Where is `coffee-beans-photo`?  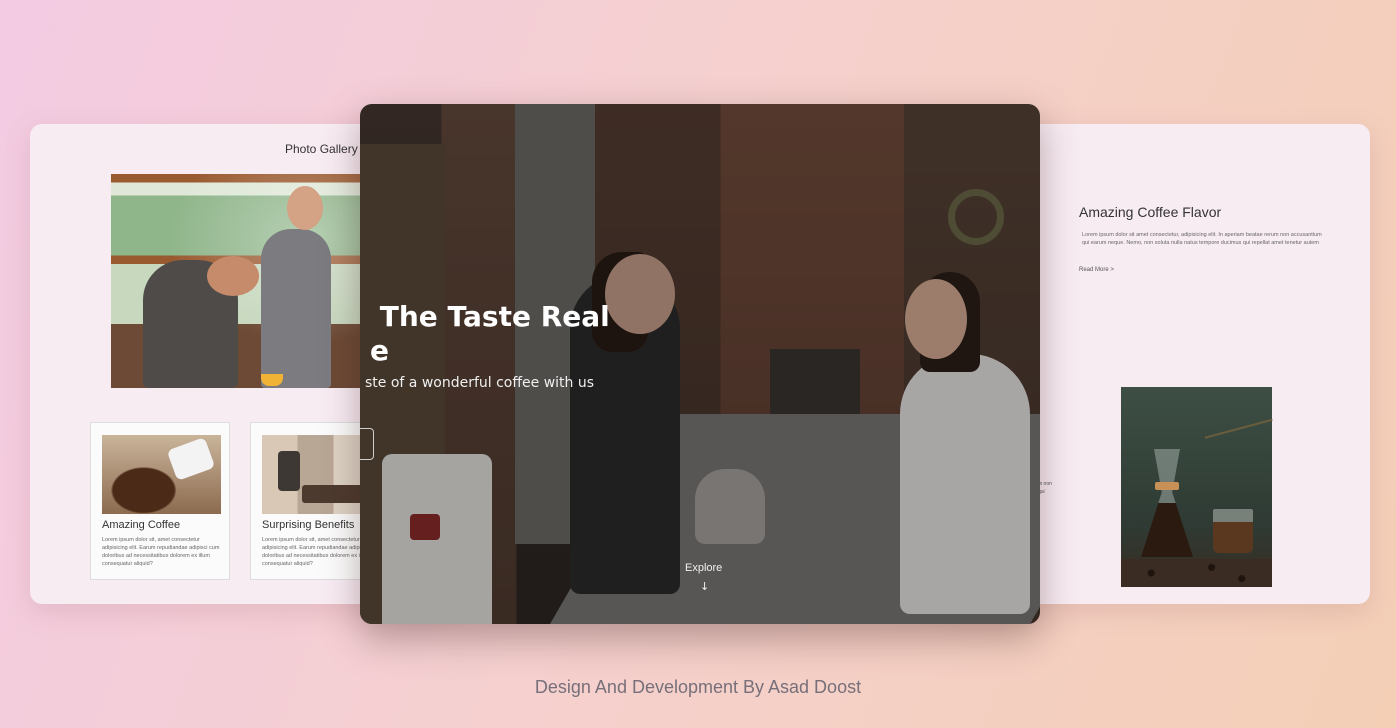 coffee-beans-photo is located at coordinates (161, 474).